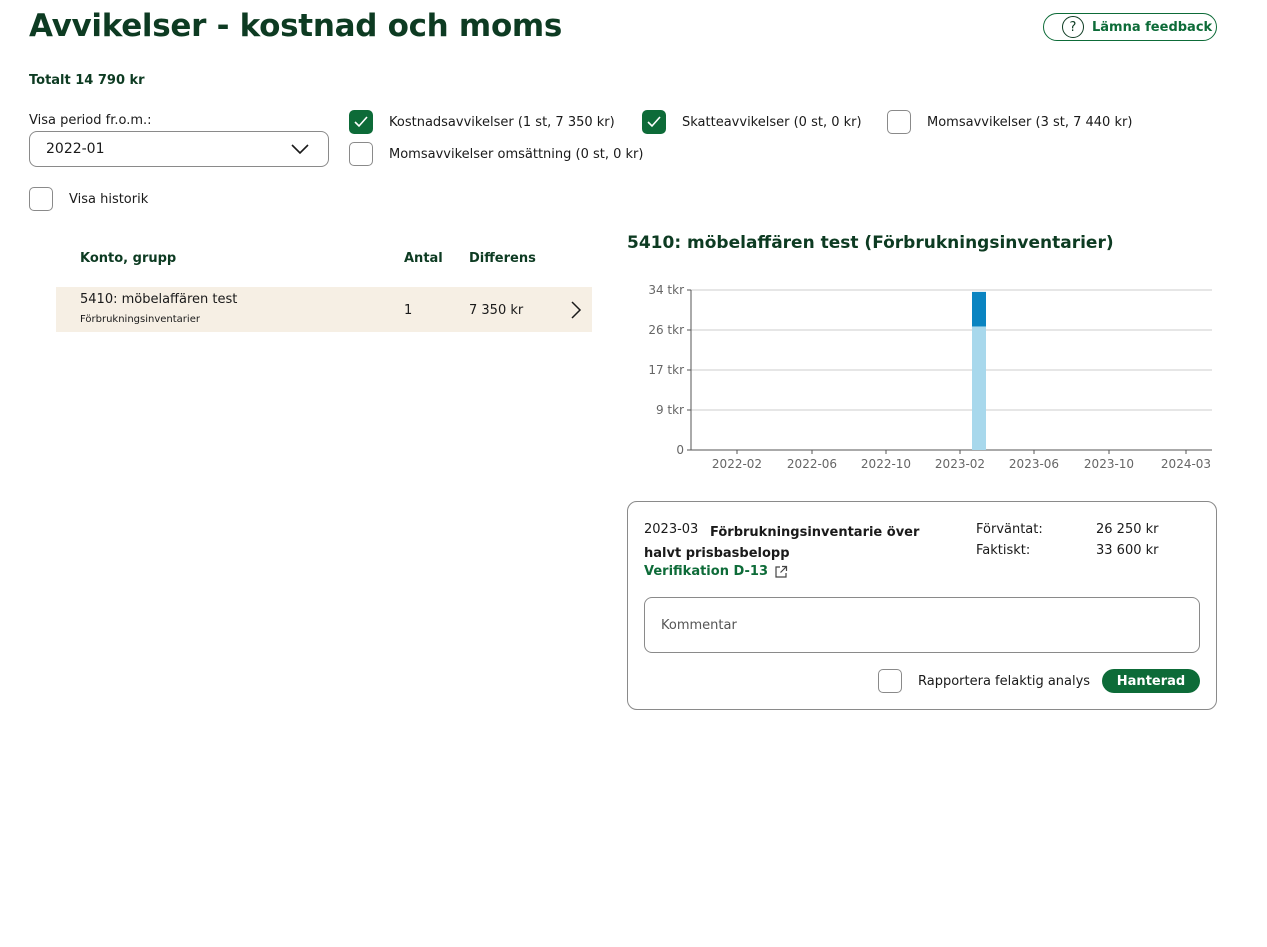 The image size is (1267, 947). Describe the element at coordinates (41, 199) in the screenshot. I see `show-history-checkbox` at that location.